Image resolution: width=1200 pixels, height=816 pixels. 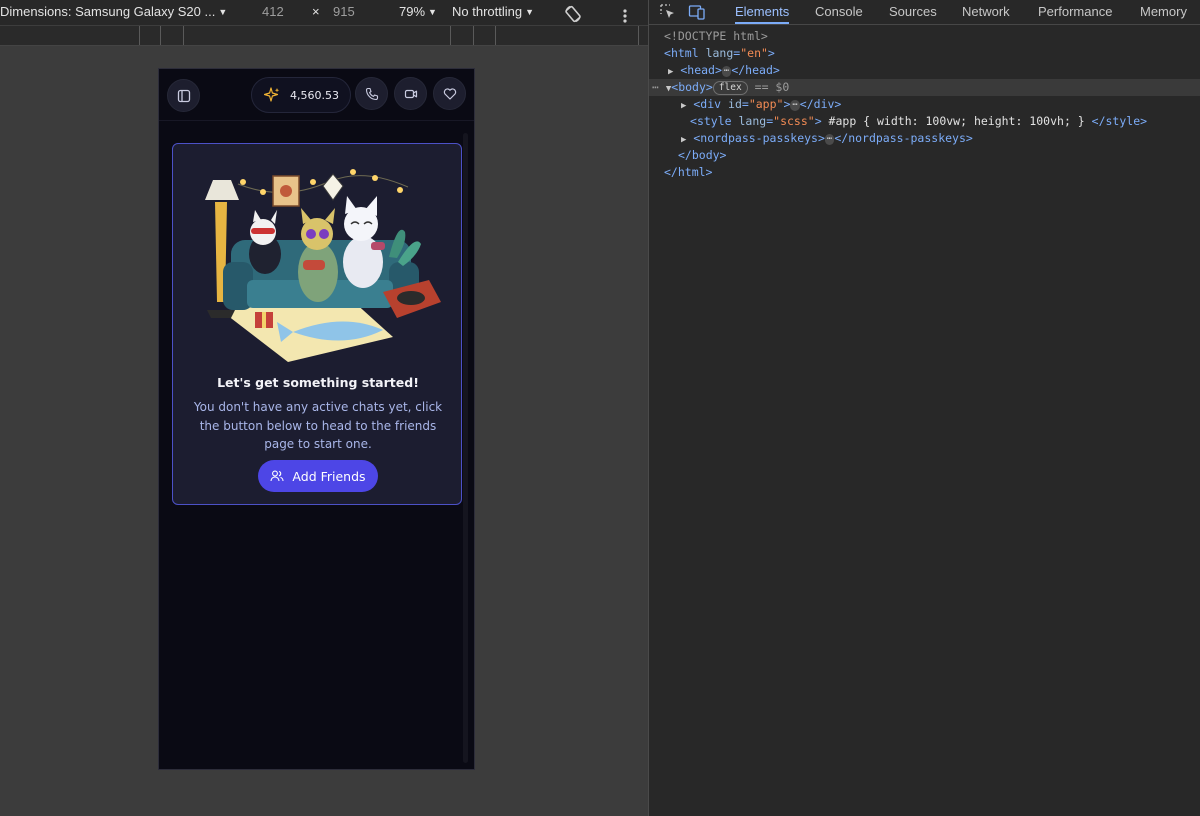 I want to click on add-friends-button: Add Friends, so click(x=318, y=476).